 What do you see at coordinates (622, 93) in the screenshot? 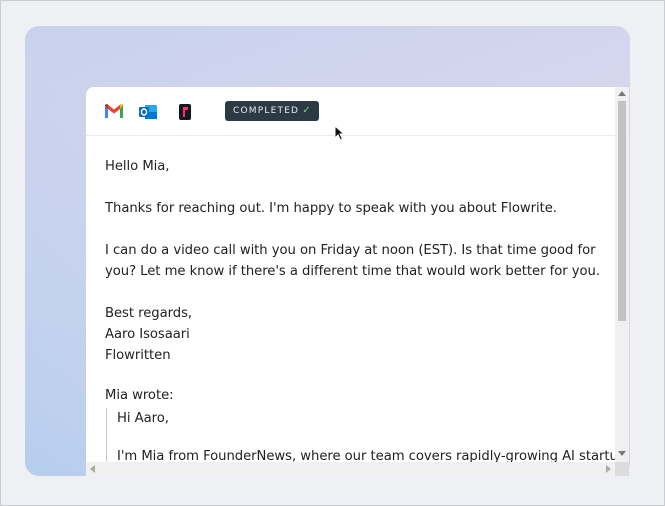
I see `scroll-up-arrow-icon` at bounding box center [622, 93].